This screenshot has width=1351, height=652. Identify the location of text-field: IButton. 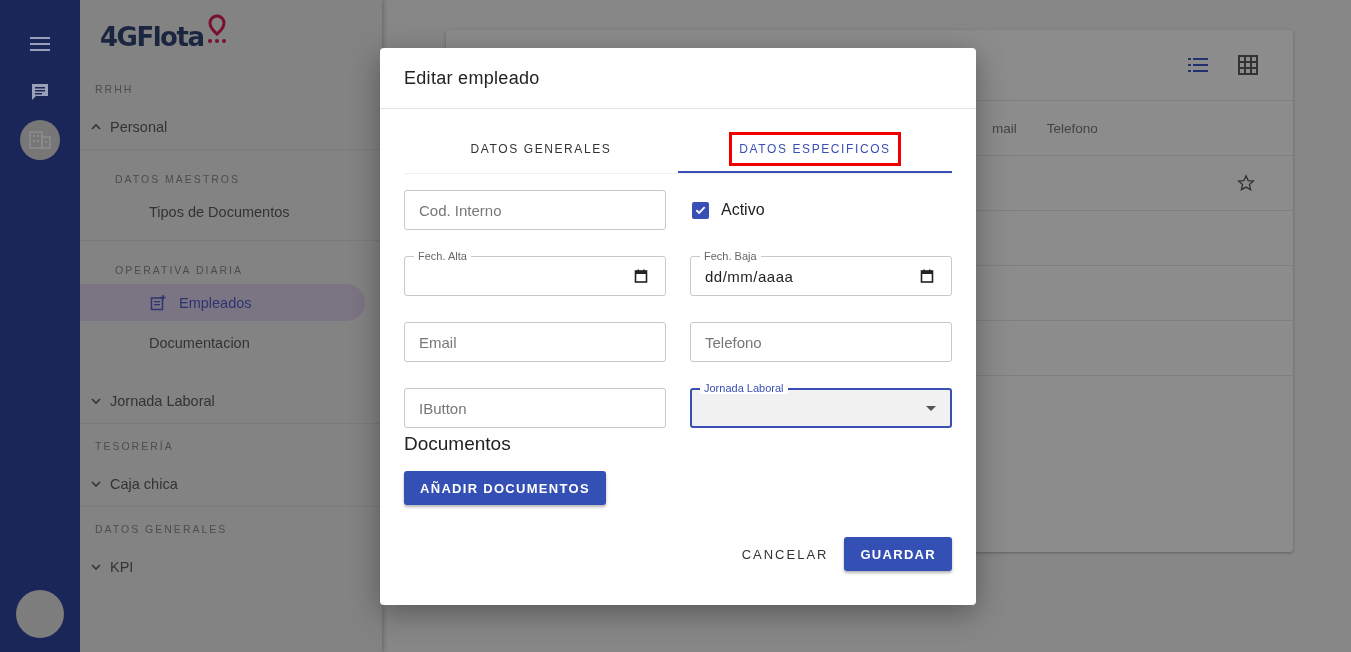
(535, 408).